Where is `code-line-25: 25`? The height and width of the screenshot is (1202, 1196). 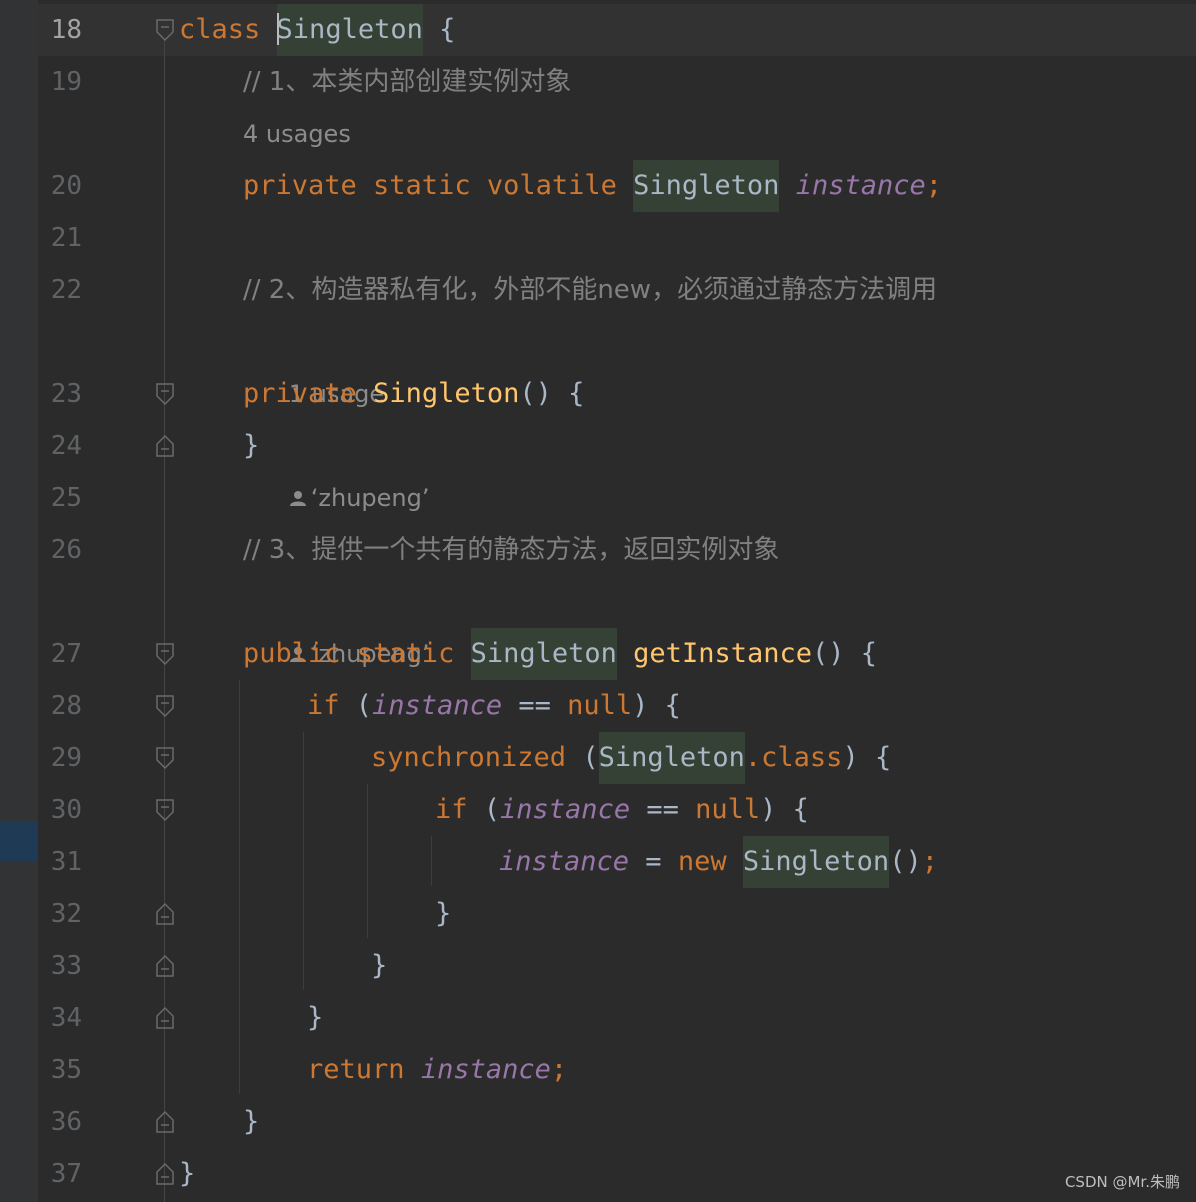 code-line-25: 25 is located at coordinates (598, 498).